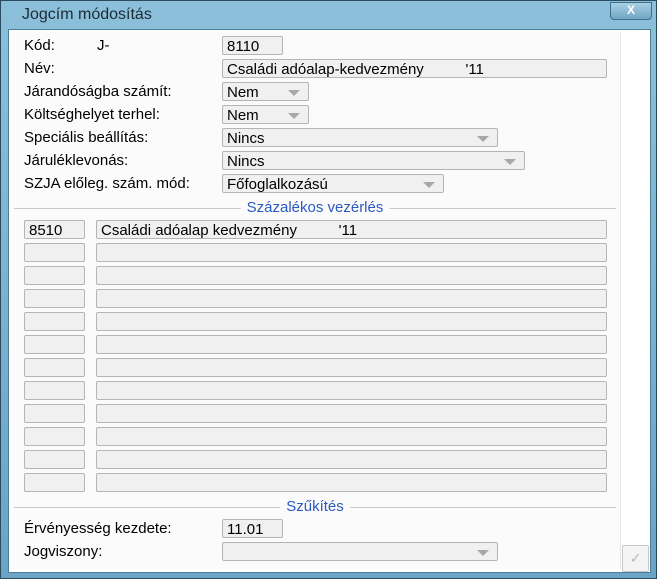  Describe the element at coordinates (360, 551) in the screenshot. I see `jogviszony-select` at that location.